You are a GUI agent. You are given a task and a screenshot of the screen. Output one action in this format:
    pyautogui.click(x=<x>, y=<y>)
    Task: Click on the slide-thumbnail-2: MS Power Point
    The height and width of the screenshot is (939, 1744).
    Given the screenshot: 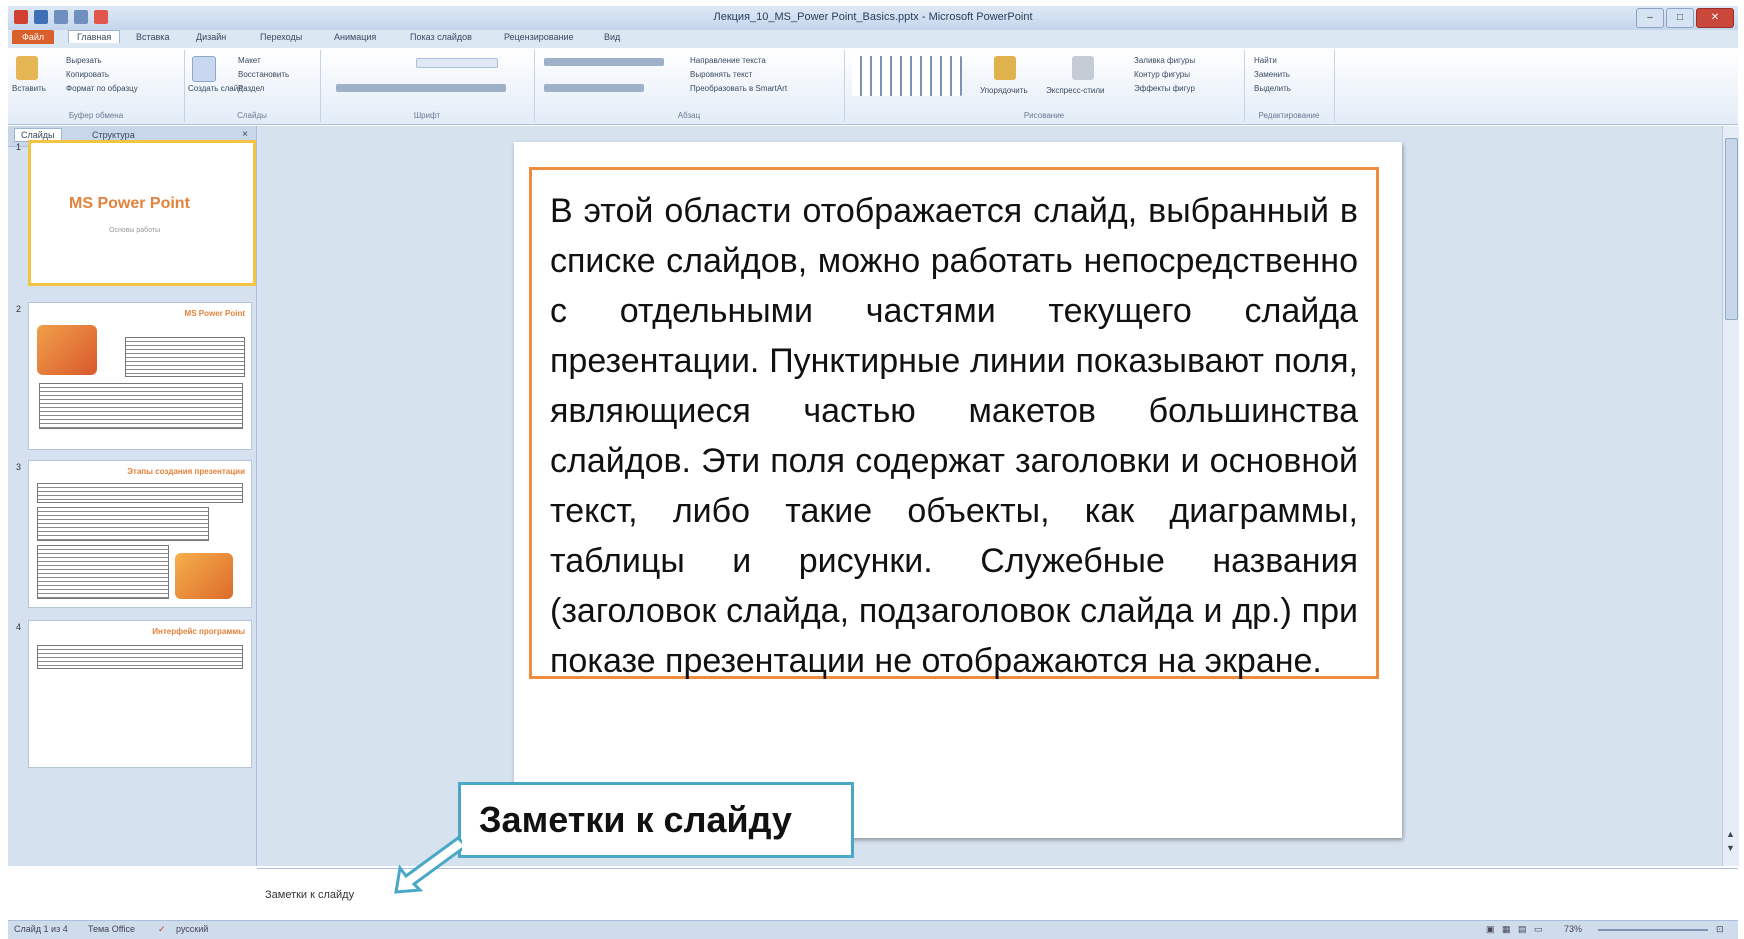 What is the action you would take?
    pyautogui.click(x=140, y=376)
    